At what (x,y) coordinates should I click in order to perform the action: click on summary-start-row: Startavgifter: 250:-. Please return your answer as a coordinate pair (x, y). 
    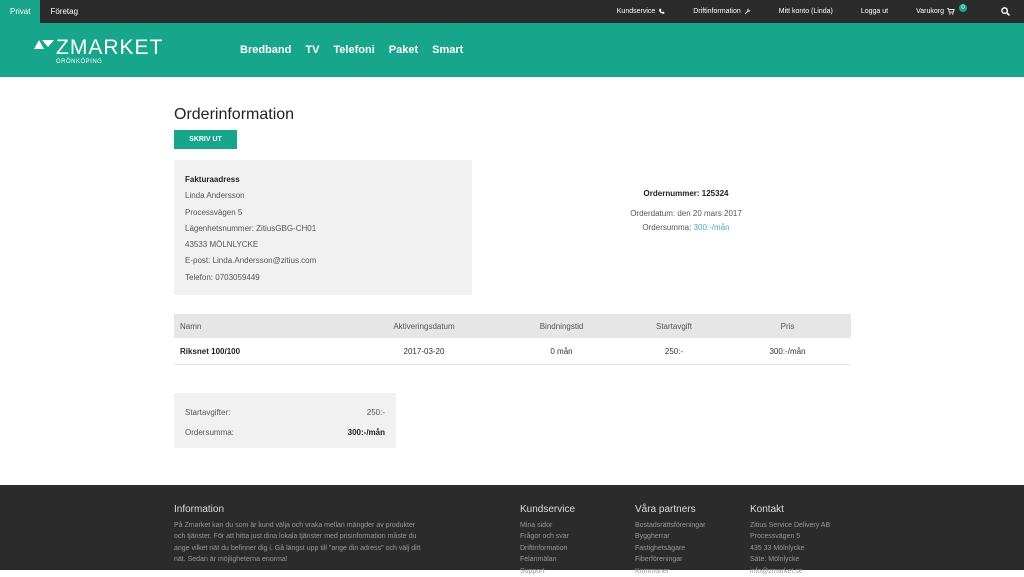
    Looking at the image, I should click on (285, 412).